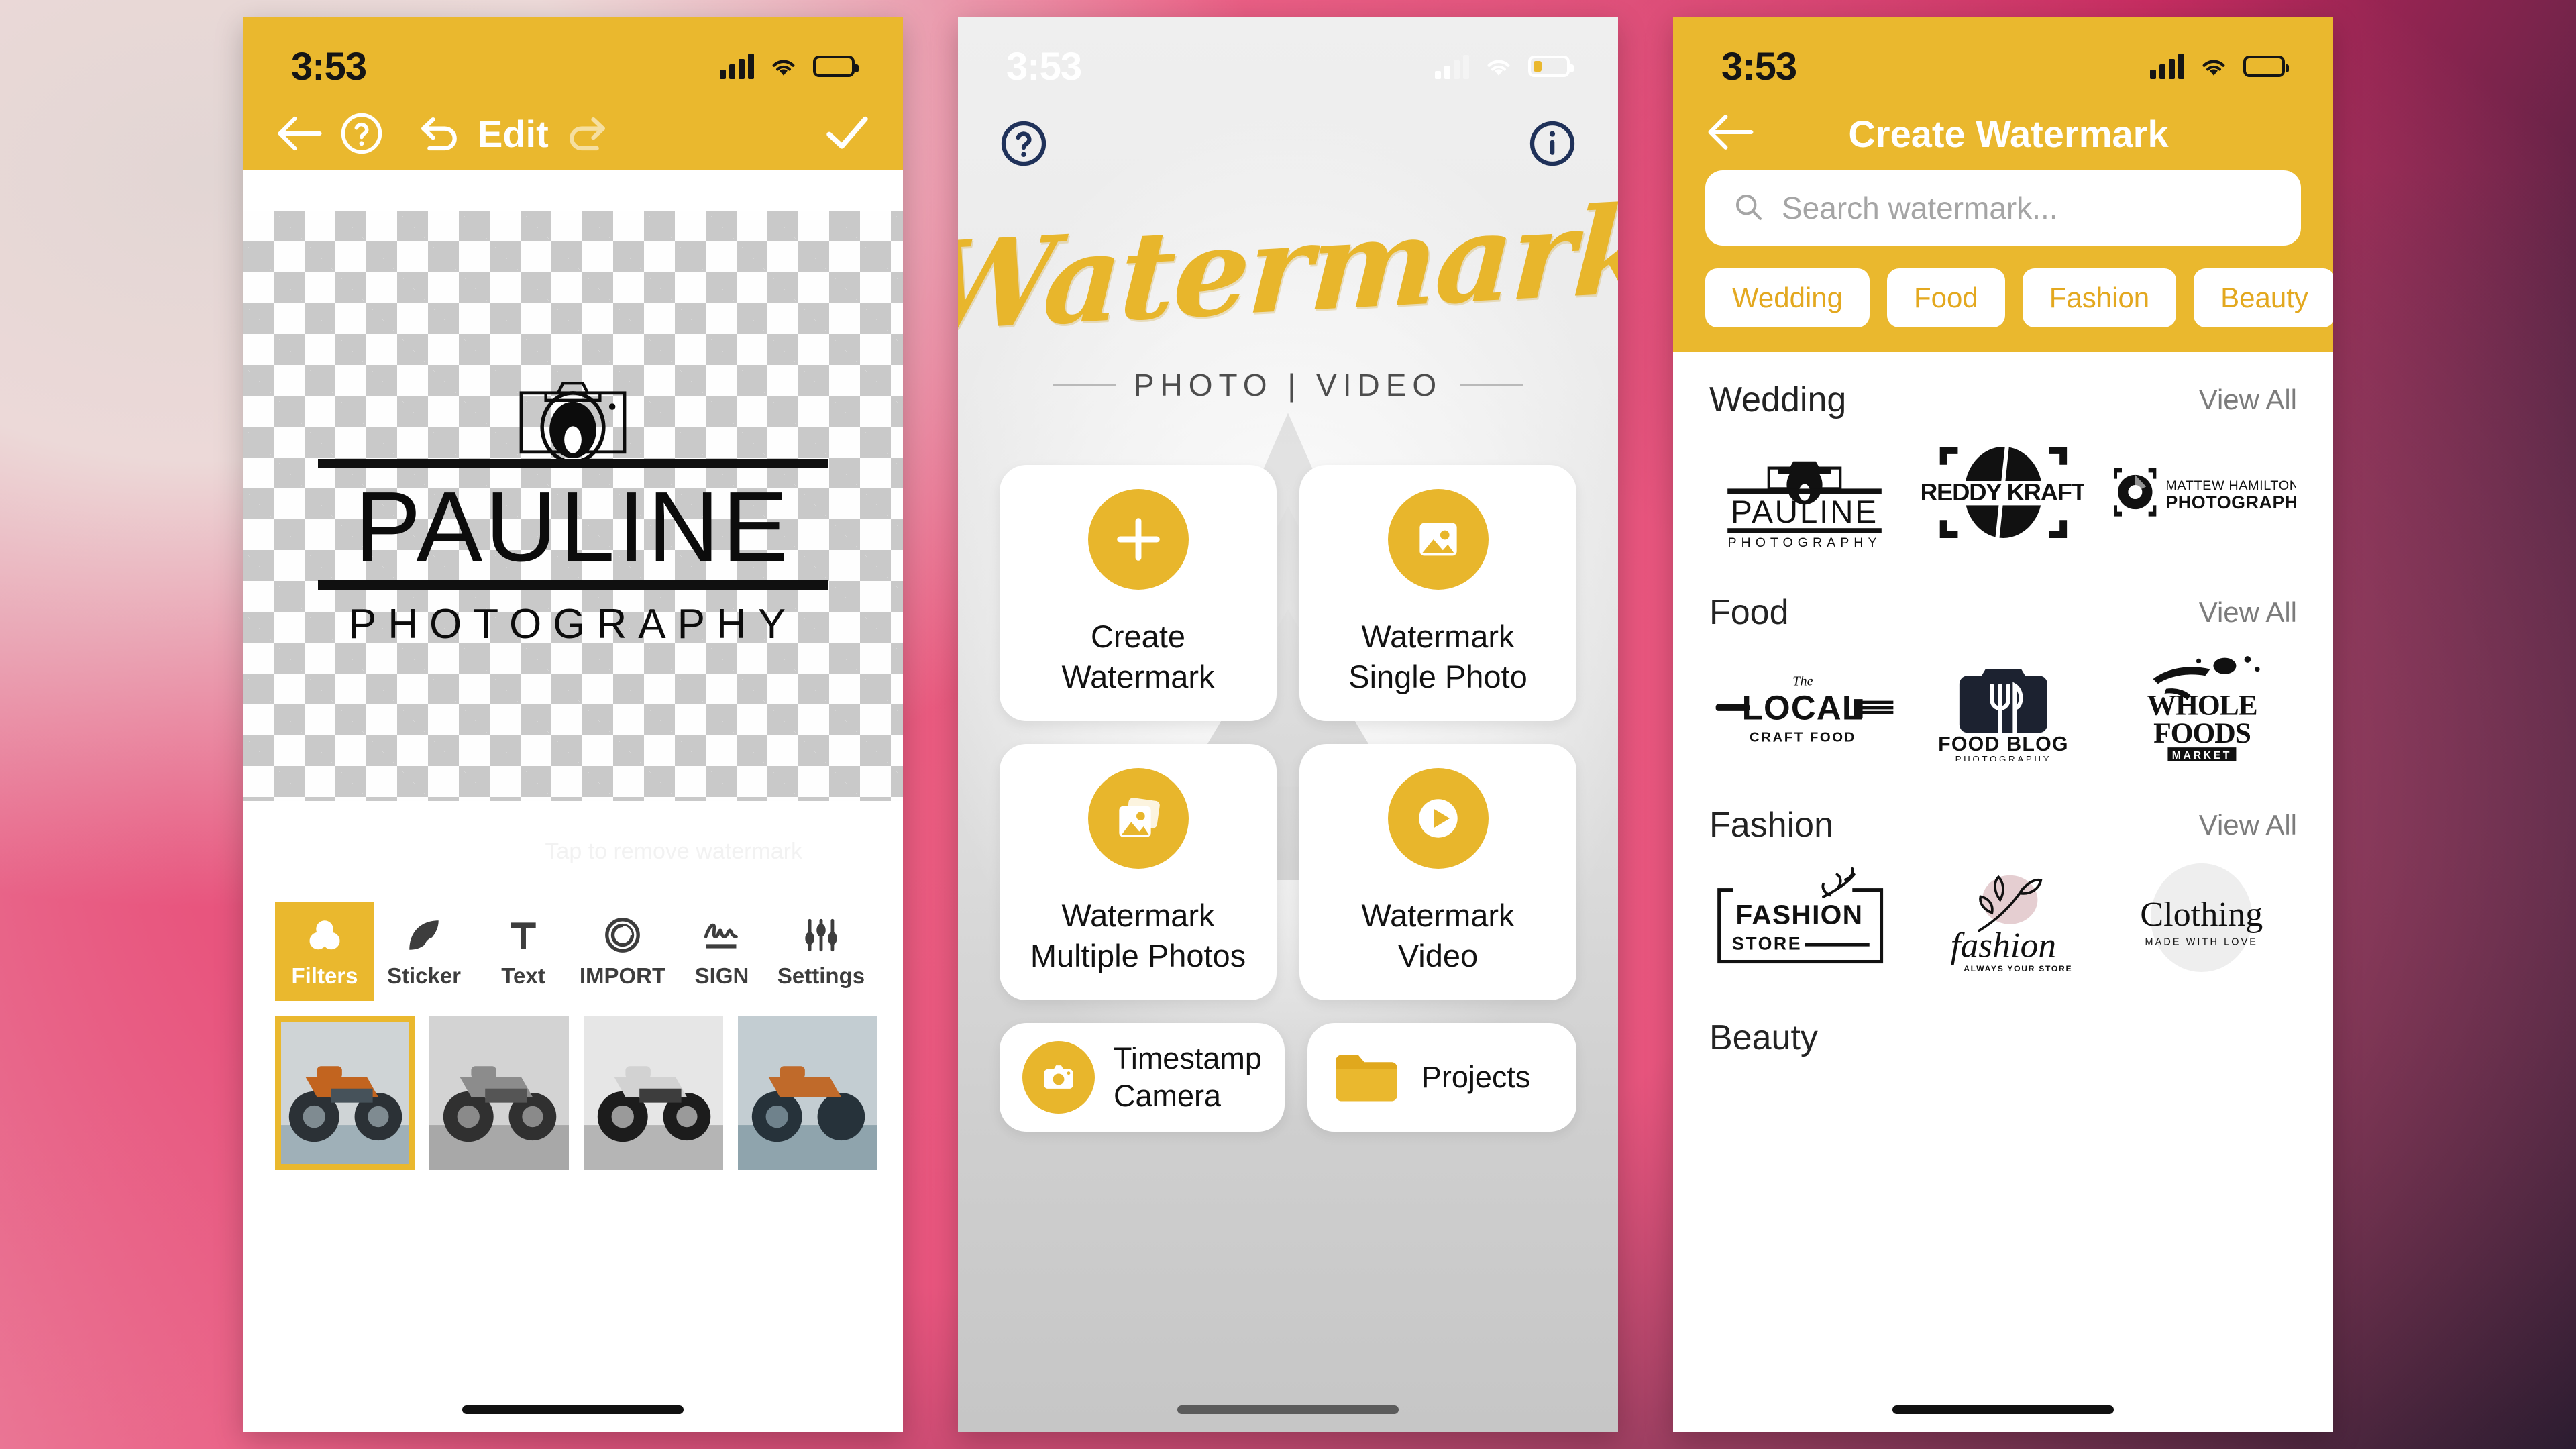 The width and height of the screenshot is (2576, 1449). Describe the element at coordinates (2213, 68) in the screenshot. I see `wifi-icon` at that location.